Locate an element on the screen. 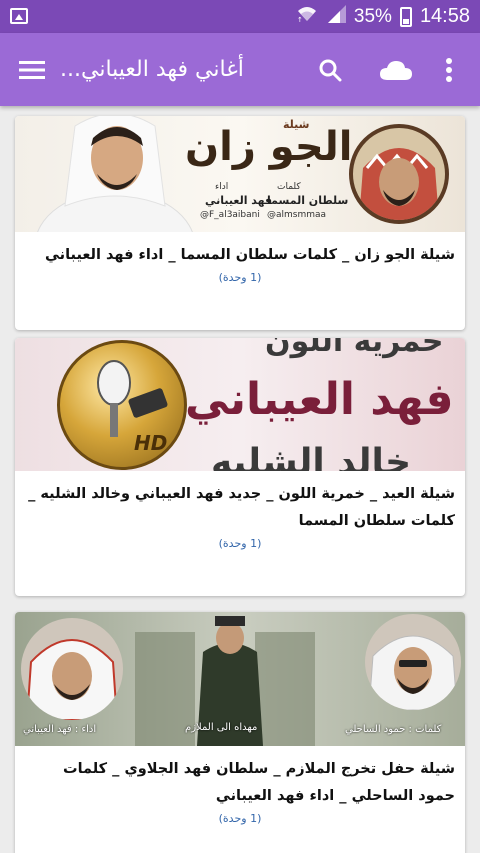  image-big-text: الجو زان is located at coordinates (269, 147).